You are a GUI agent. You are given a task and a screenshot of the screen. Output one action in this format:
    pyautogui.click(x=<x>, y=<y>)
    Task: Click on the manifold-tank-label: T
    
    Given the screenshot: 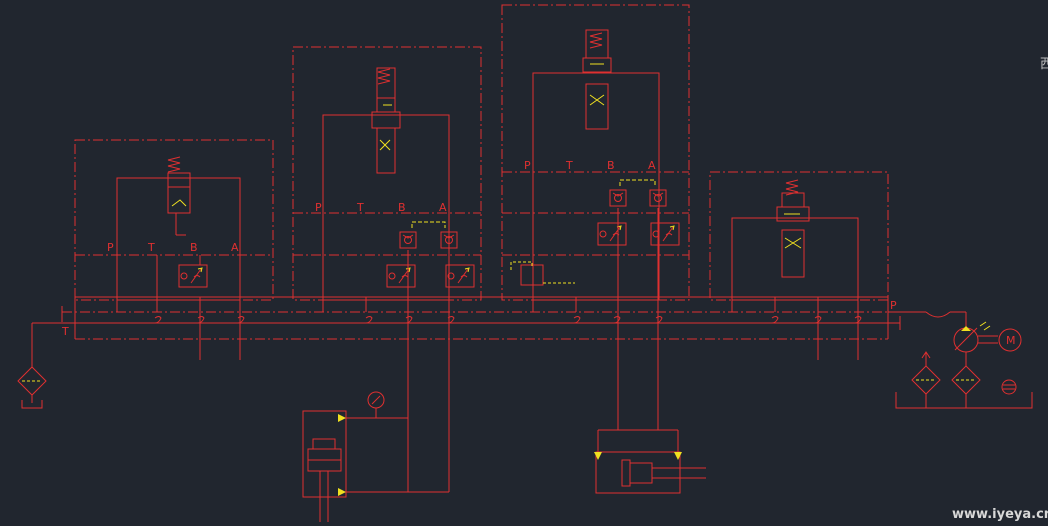 What is the action you would take?
    pyautogui.click(x=65, y=331)
    